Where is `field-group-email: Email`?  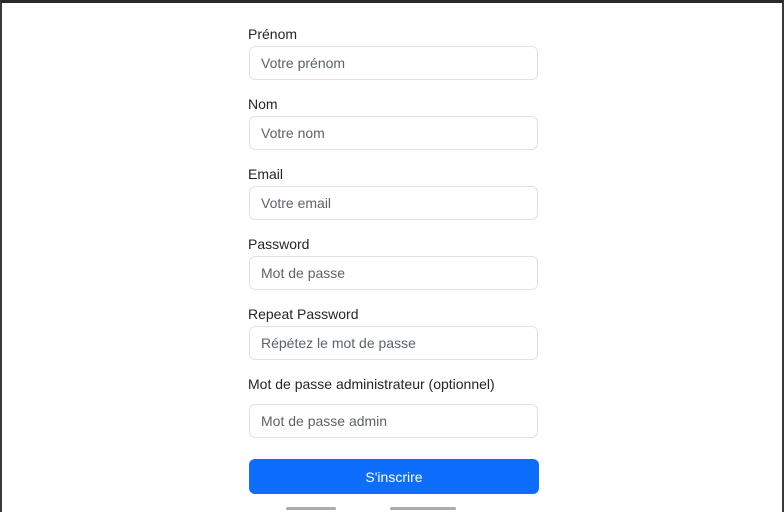
field-group-email: Email is located at coordinates (393, 192).